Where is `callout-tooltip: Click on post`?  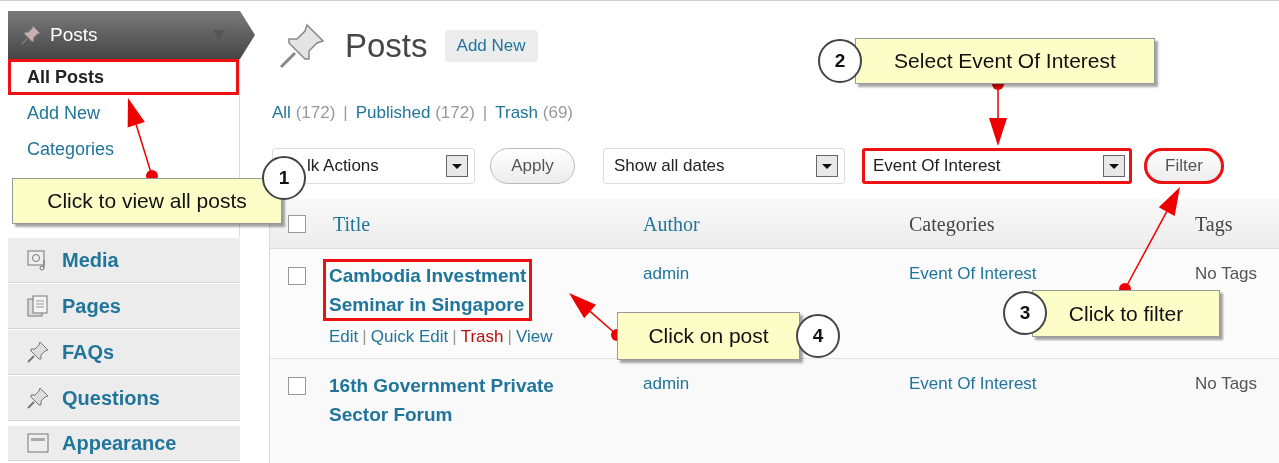
callout-tooltip: Click on post is located at coordinates (708, 336).